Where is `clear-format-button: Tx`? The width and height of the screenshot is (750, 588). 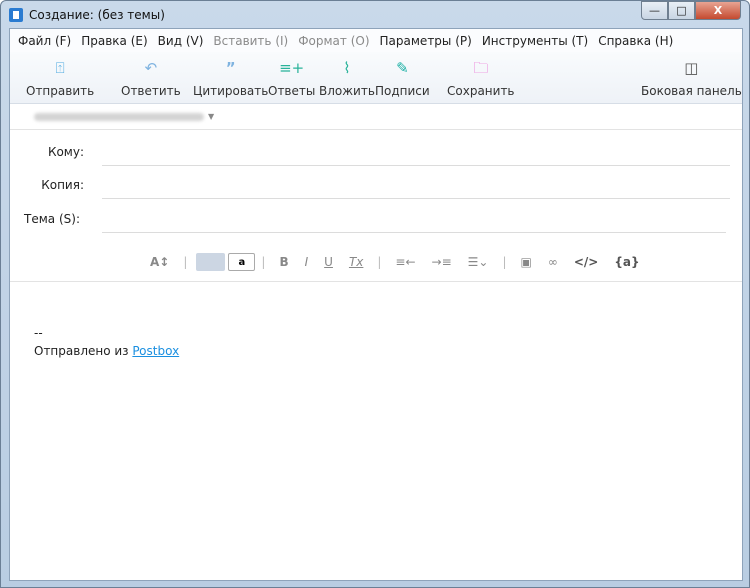
clear-format-button: Tx is located at coordinates (356, 262).